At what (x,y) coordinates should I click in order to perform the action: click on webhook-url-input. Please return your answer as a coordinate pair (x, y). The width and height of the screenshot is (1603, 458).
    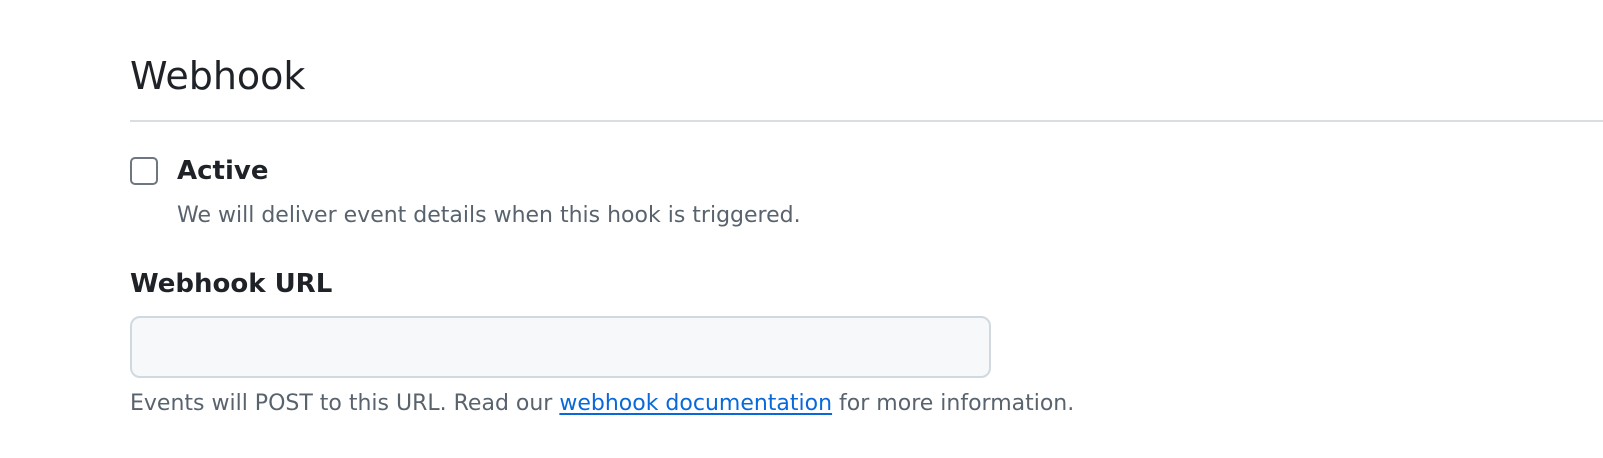
    Looking at the image, I should click on (560, 347).